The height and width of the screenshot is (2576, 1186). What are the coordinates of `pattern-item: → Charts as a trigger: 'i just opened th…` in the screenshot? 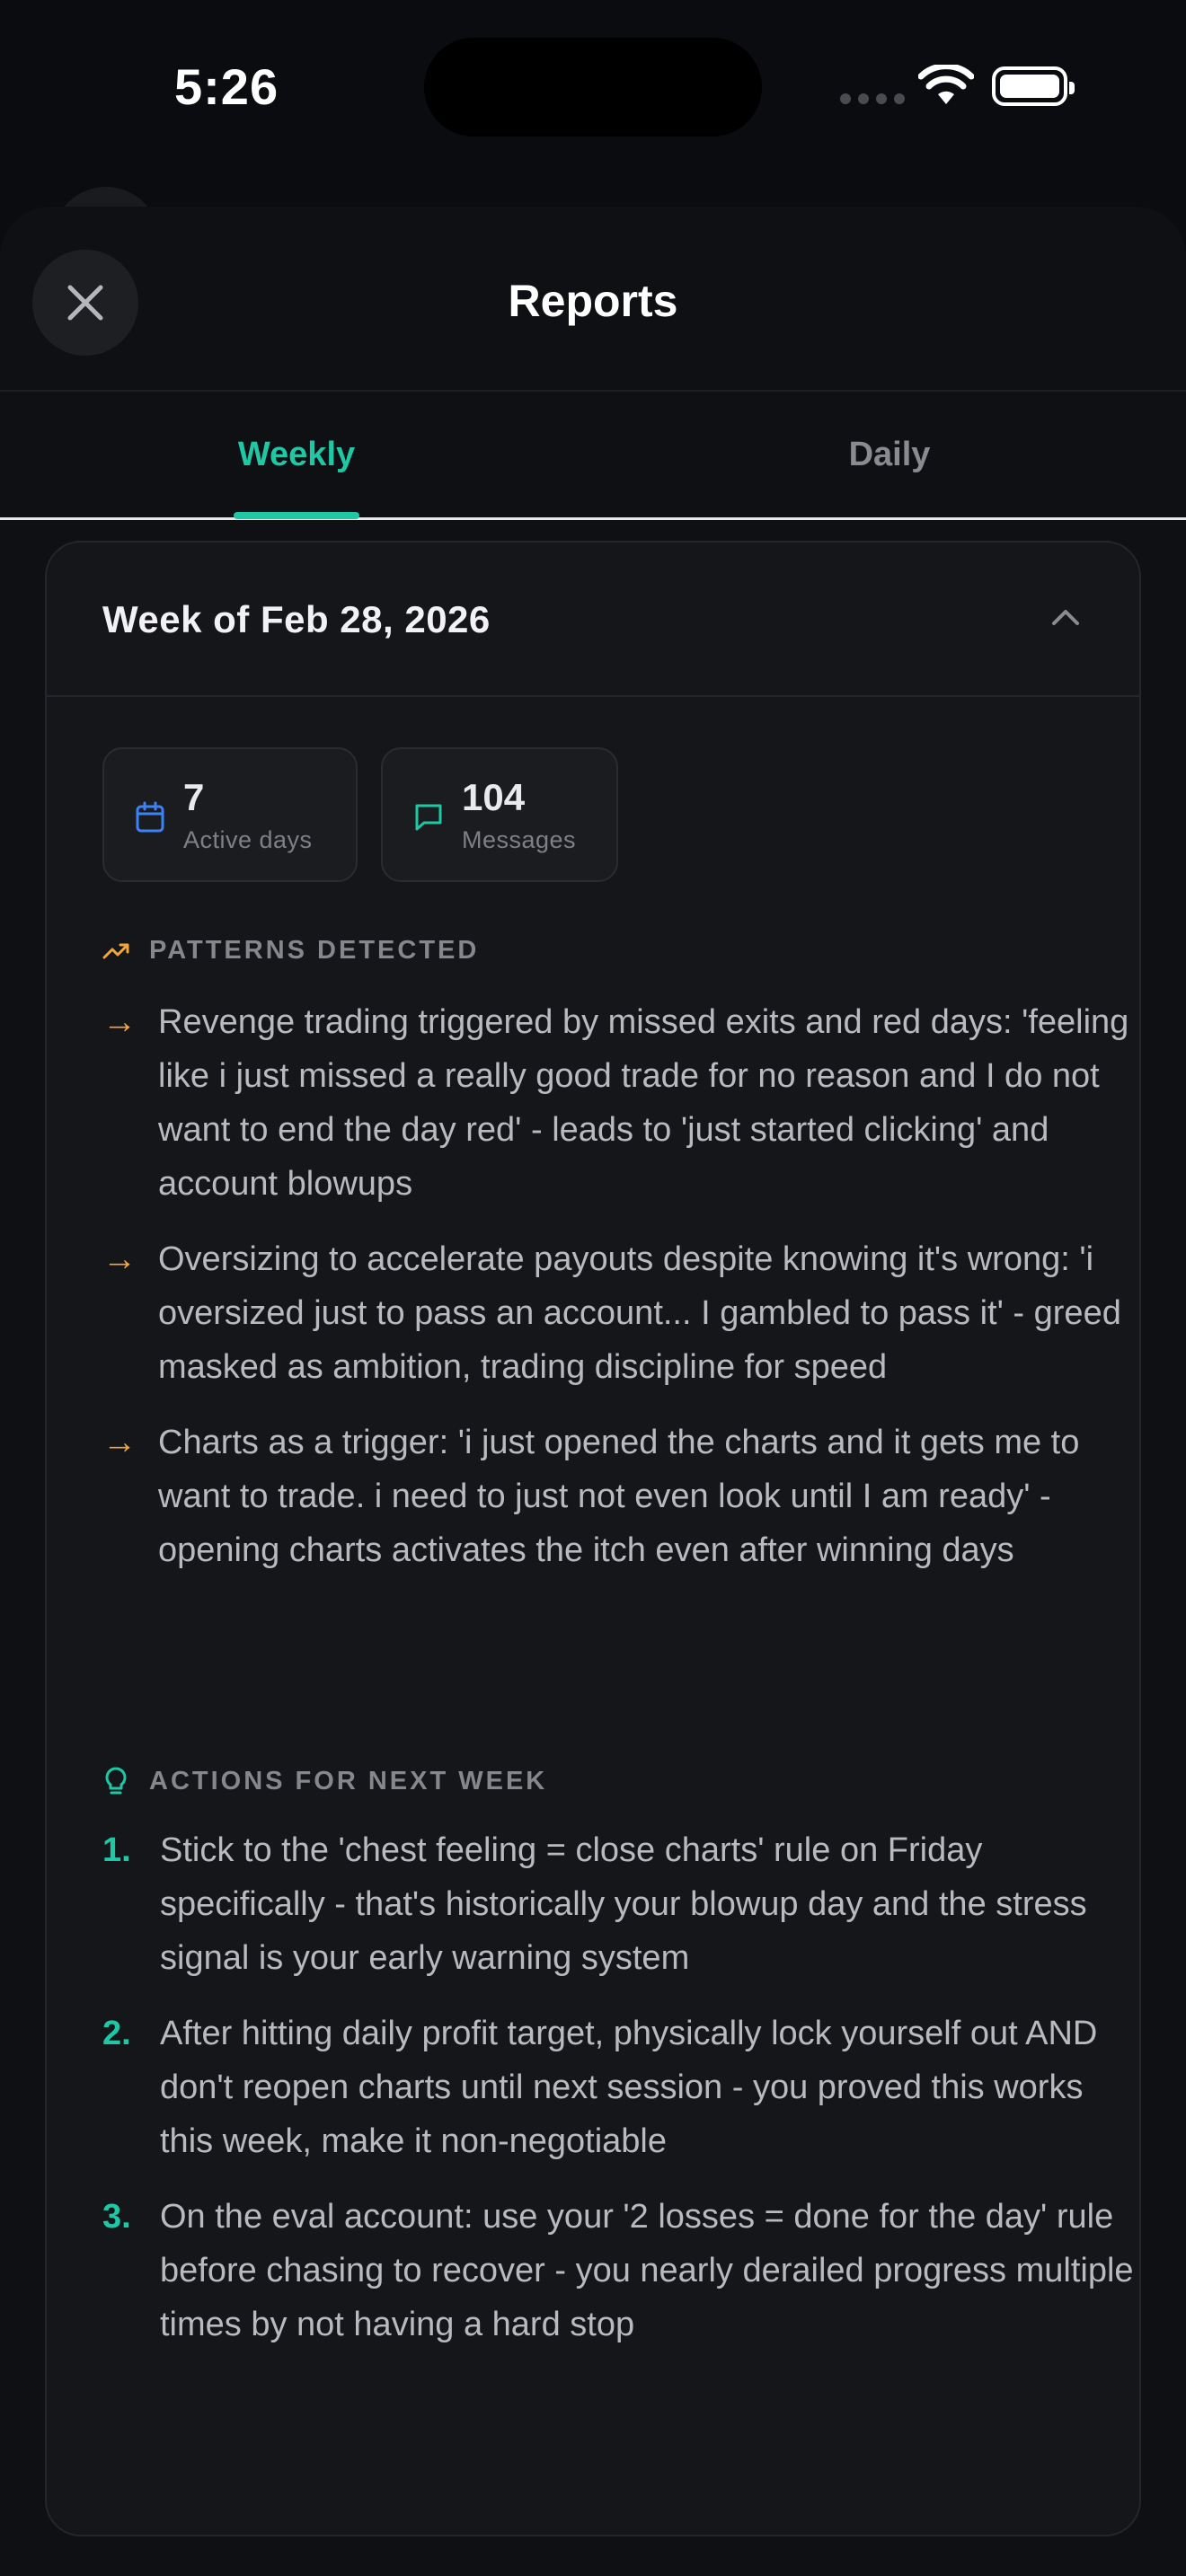 It's located at (619, 1496).